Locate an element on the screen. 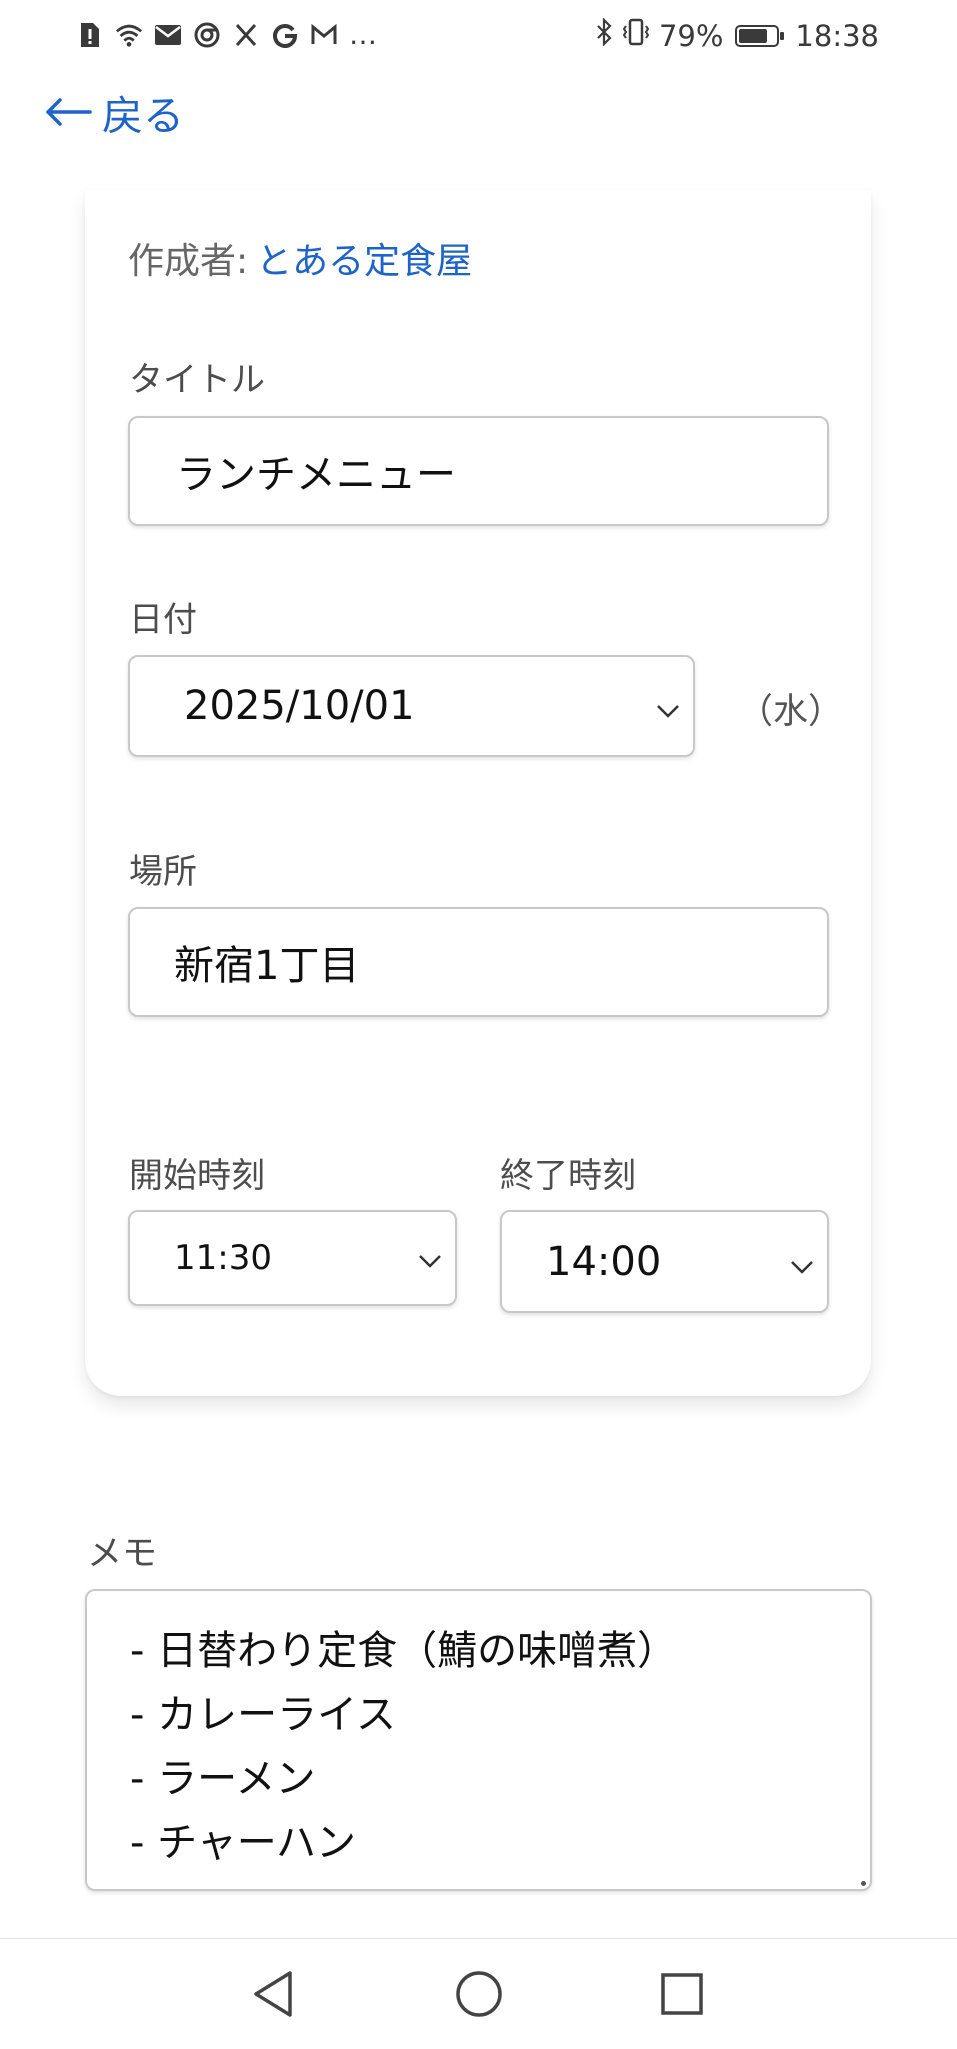 The height and width of the screenshot is (2049, 957). mail-icon is located at coordinates (168, 35).